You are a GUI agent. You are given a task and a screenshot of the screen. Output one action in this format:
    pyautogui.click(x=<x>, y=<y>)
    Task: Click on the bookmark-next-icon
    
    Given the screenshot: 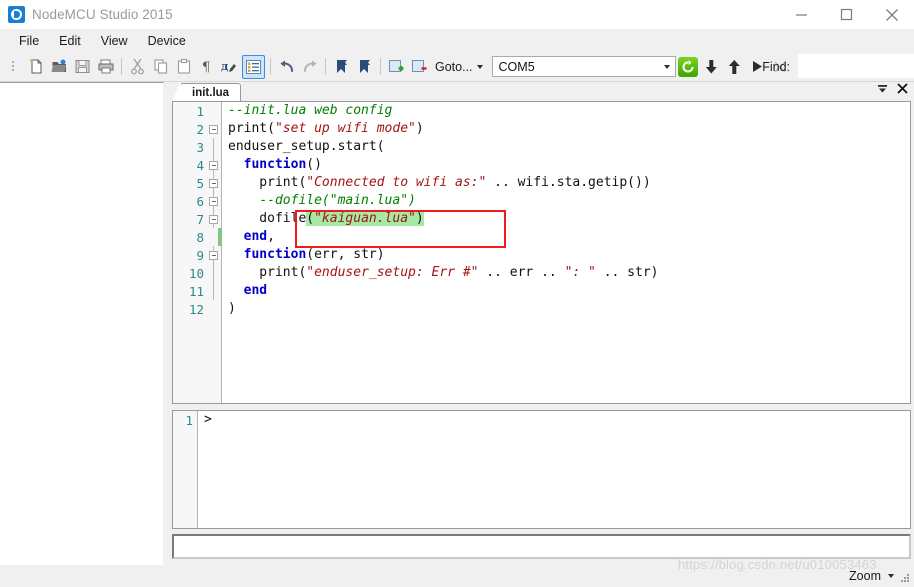 What is the action you would take?
    pyautogui.click(x=364, y=67)
    